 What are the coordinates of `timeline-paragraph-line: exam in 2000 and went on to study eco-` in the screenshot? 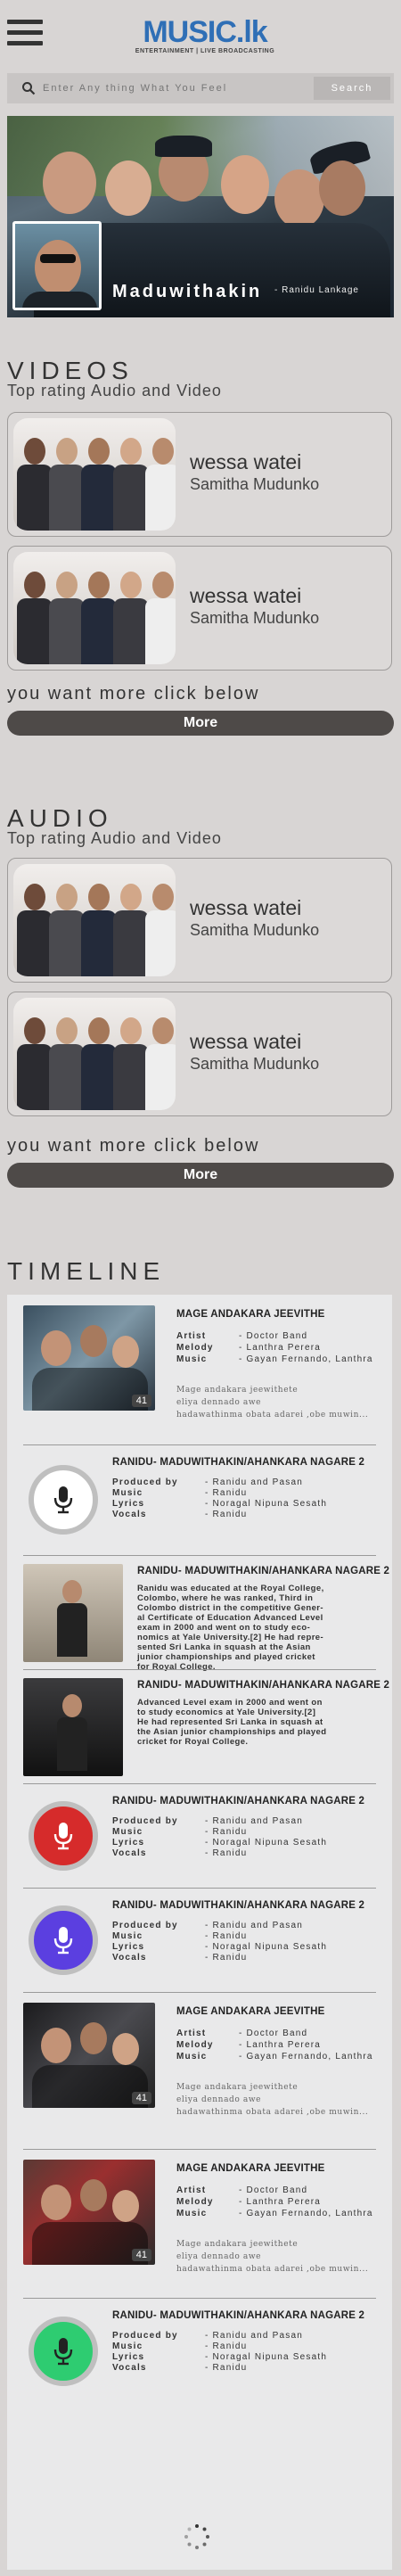 It's located at (224, 1628).